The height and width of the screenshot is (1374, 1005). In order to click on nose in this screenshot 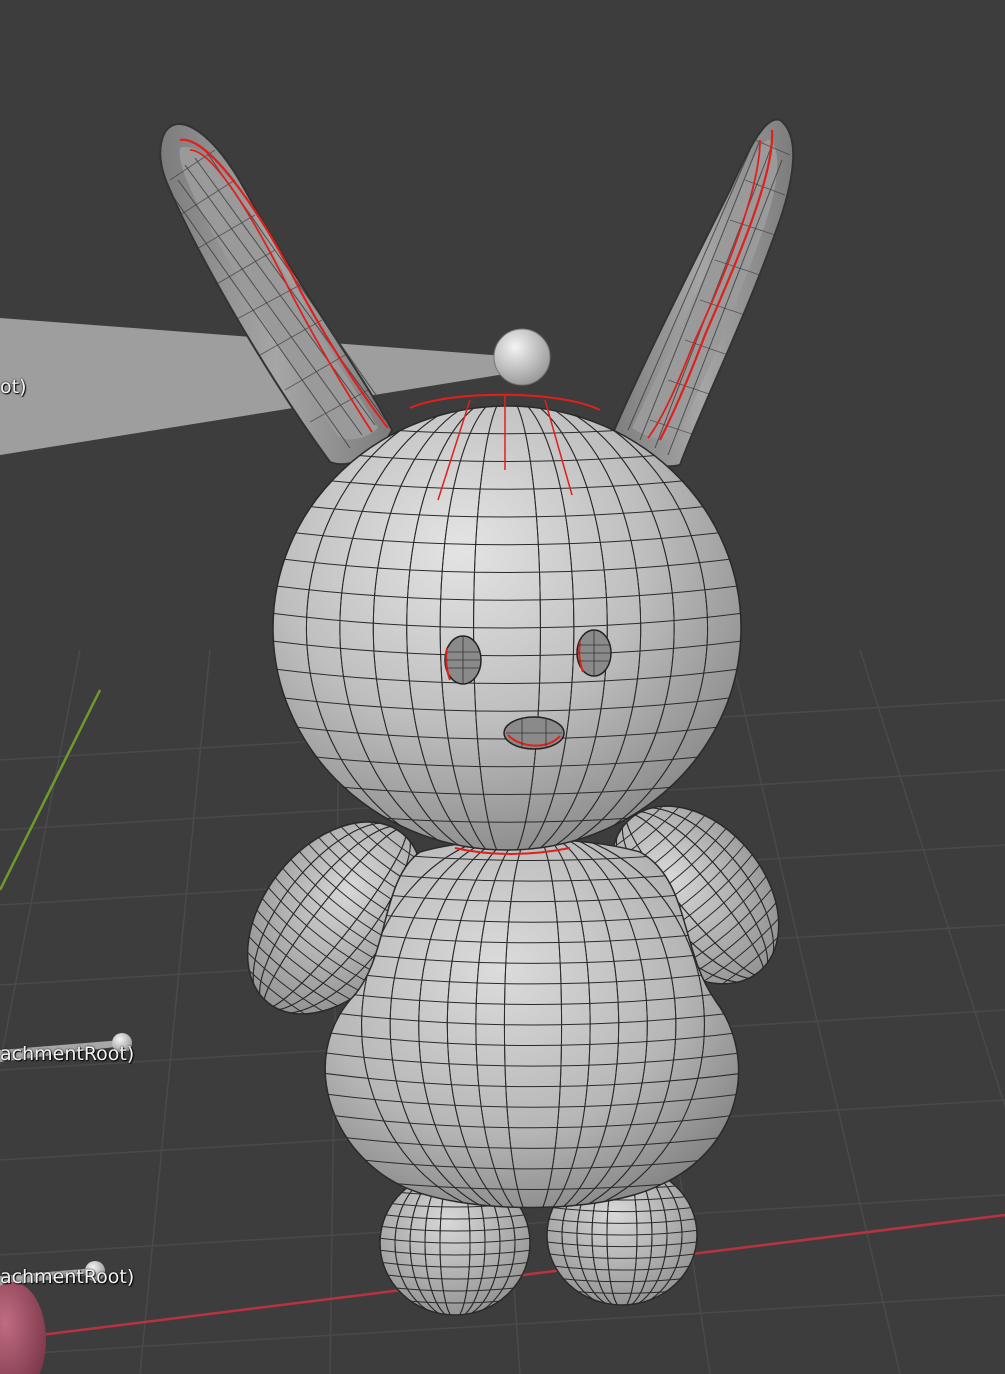, I will do `click(534, 733)`.